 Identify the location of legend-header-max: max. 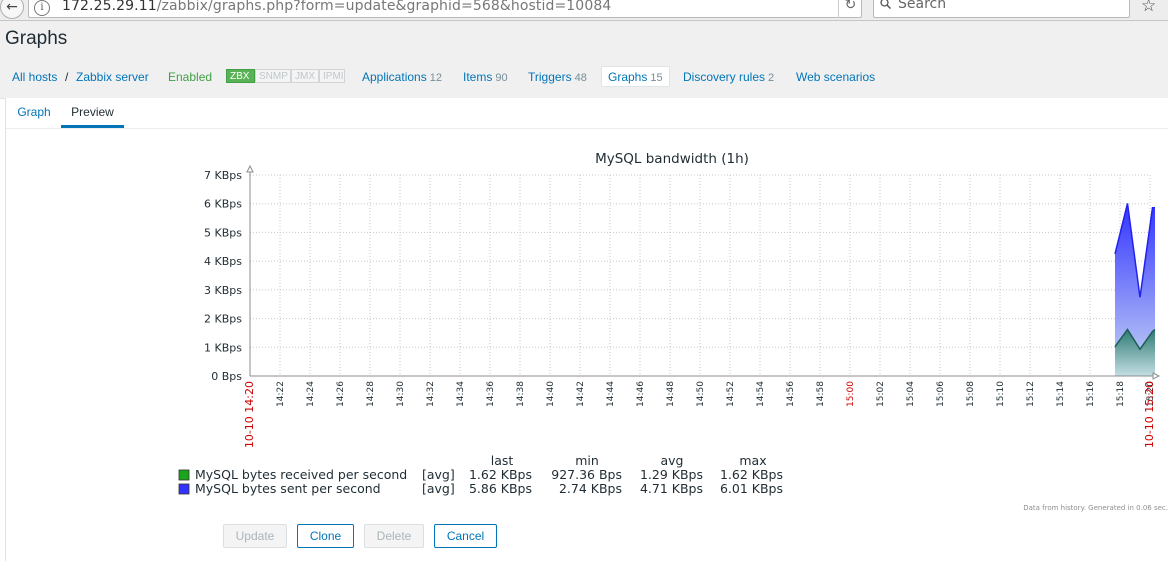
(752, 460).